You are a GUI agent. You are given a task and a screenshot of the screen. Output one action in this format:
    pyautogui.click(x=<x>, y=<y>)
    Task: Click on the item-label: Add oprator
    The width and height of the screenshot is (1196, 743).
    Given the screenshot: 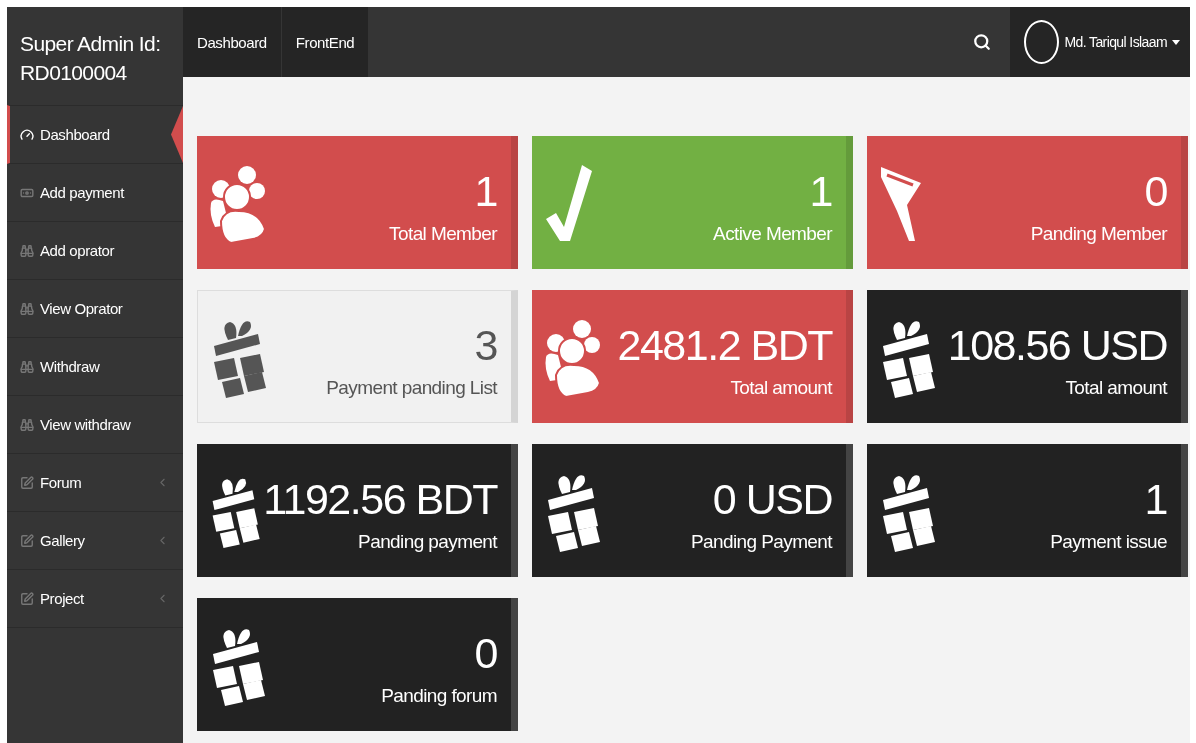 What is the action you would take?
    pyautogui.click(x=78, y=250)
    